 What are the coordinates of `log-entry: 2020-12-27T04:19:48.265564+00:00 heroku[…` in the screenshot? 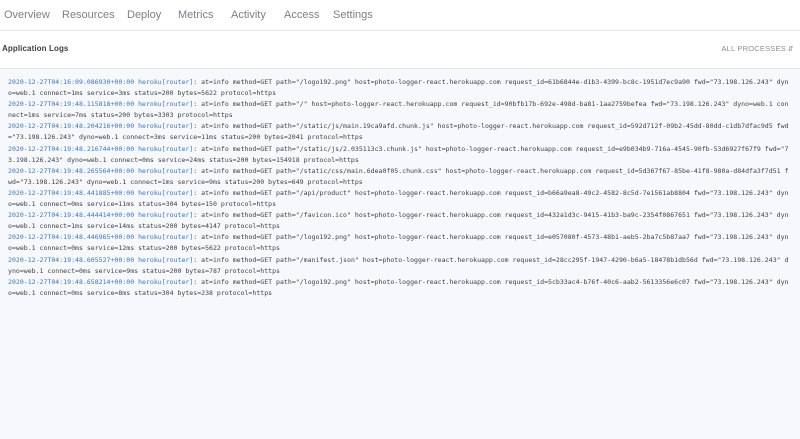 It's located at (399, 177).